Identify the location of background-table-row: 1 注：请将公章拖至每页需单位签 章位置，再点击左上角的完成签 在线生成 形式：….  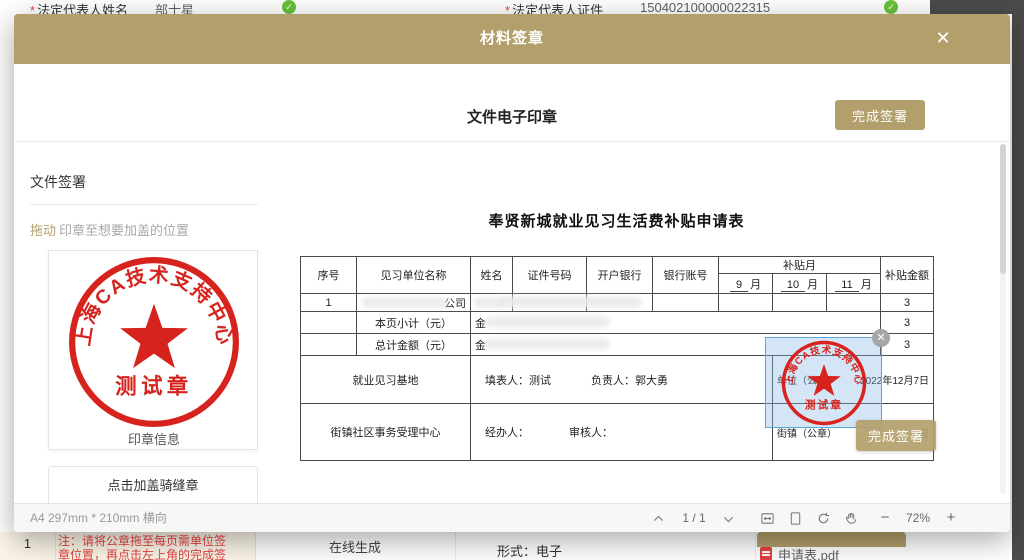
(506, 546).